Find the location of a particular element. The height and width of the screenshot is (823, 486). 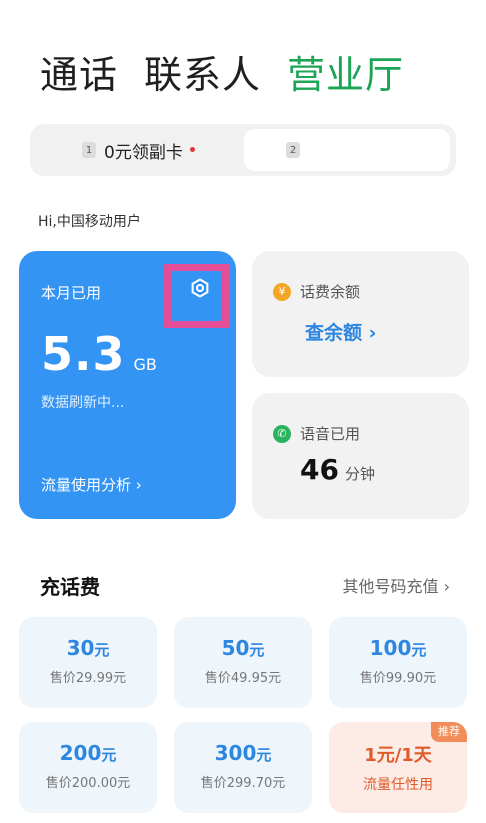

phone-icon: ✆ is located at coordinates (282, 433).